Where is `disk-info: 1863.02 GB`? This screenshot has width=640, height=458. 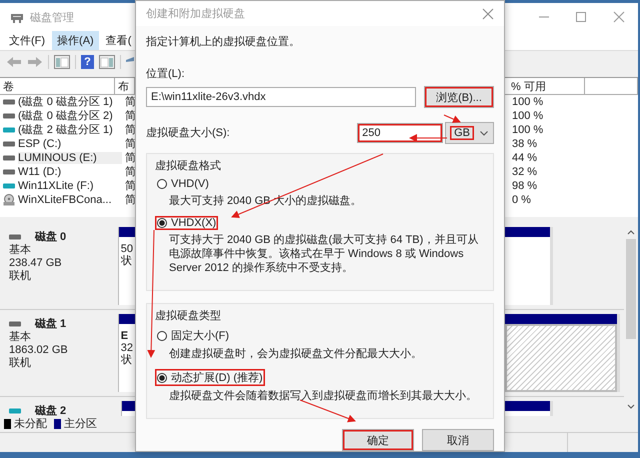
disk-info: 1863.02 GB is located at coordinates (39, 350).